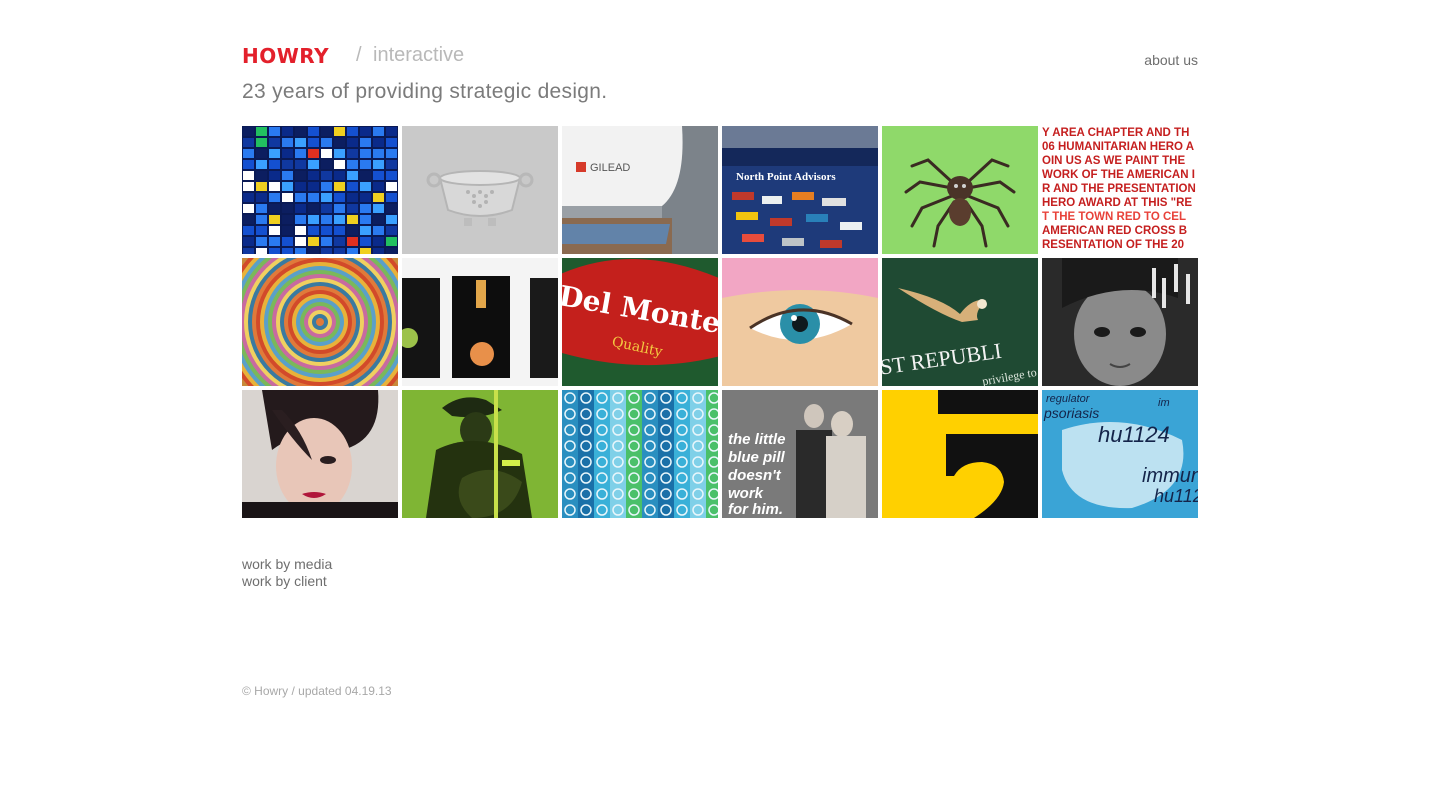 The image size is (1440, 805). I want to click on gilead-text: GILEAD, so click(610, 168).